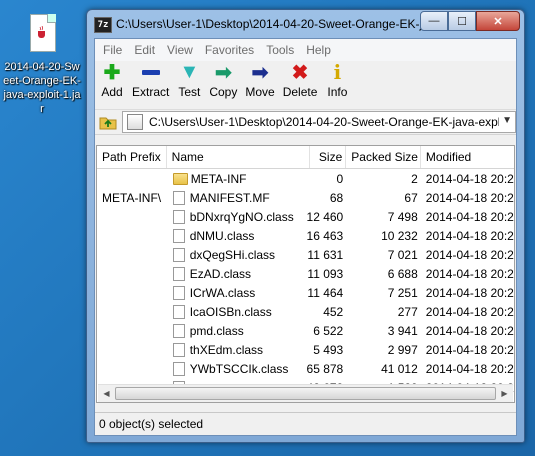  Describe the element at coordinates (305, 292) in the screenshot. I see `list-item: ICrWA.class 11 464 7 251 2014-04-18 20:20` at that location.